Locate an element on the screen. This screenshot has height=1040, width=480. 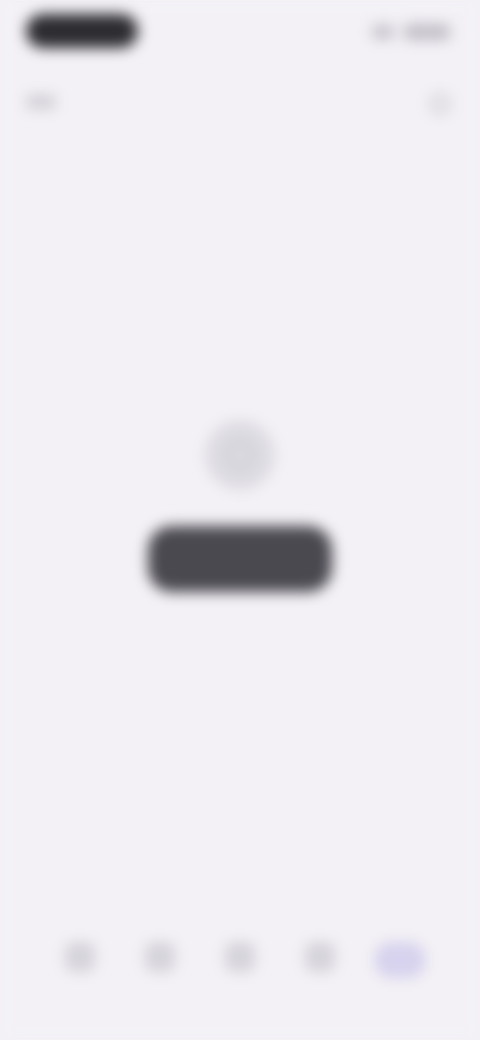
menu-icon is located at coordinates (41, 104).